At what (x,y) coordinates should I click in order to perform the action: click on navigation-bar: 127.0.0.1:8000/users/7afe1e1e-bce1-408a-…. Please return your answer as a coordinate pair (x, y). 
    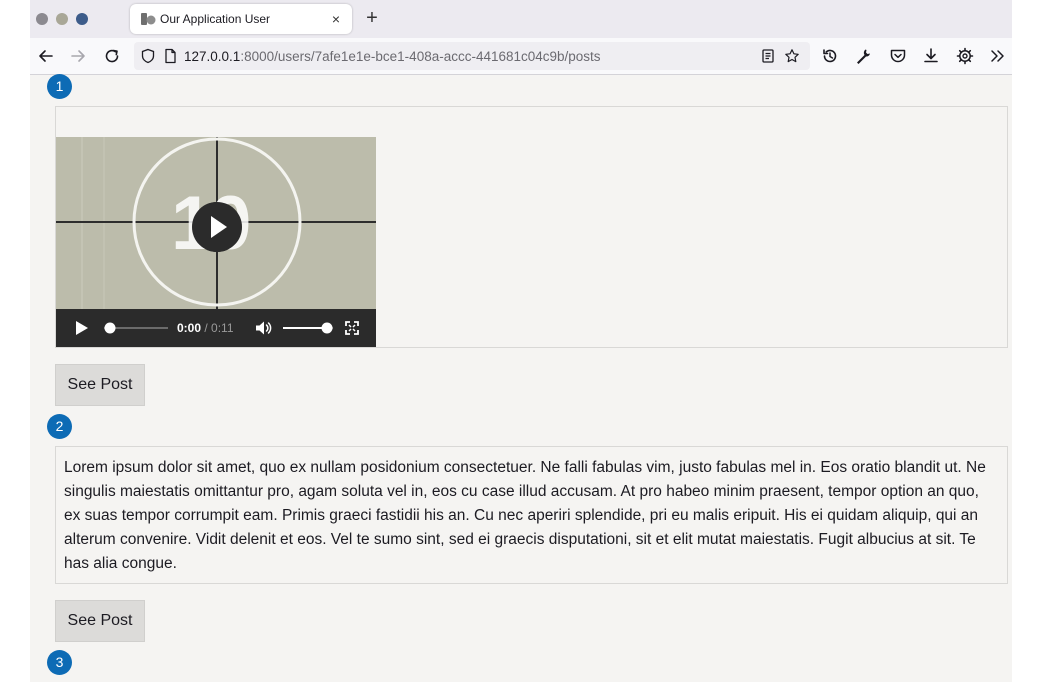
    Looking at the image, I should click on (521, 56).